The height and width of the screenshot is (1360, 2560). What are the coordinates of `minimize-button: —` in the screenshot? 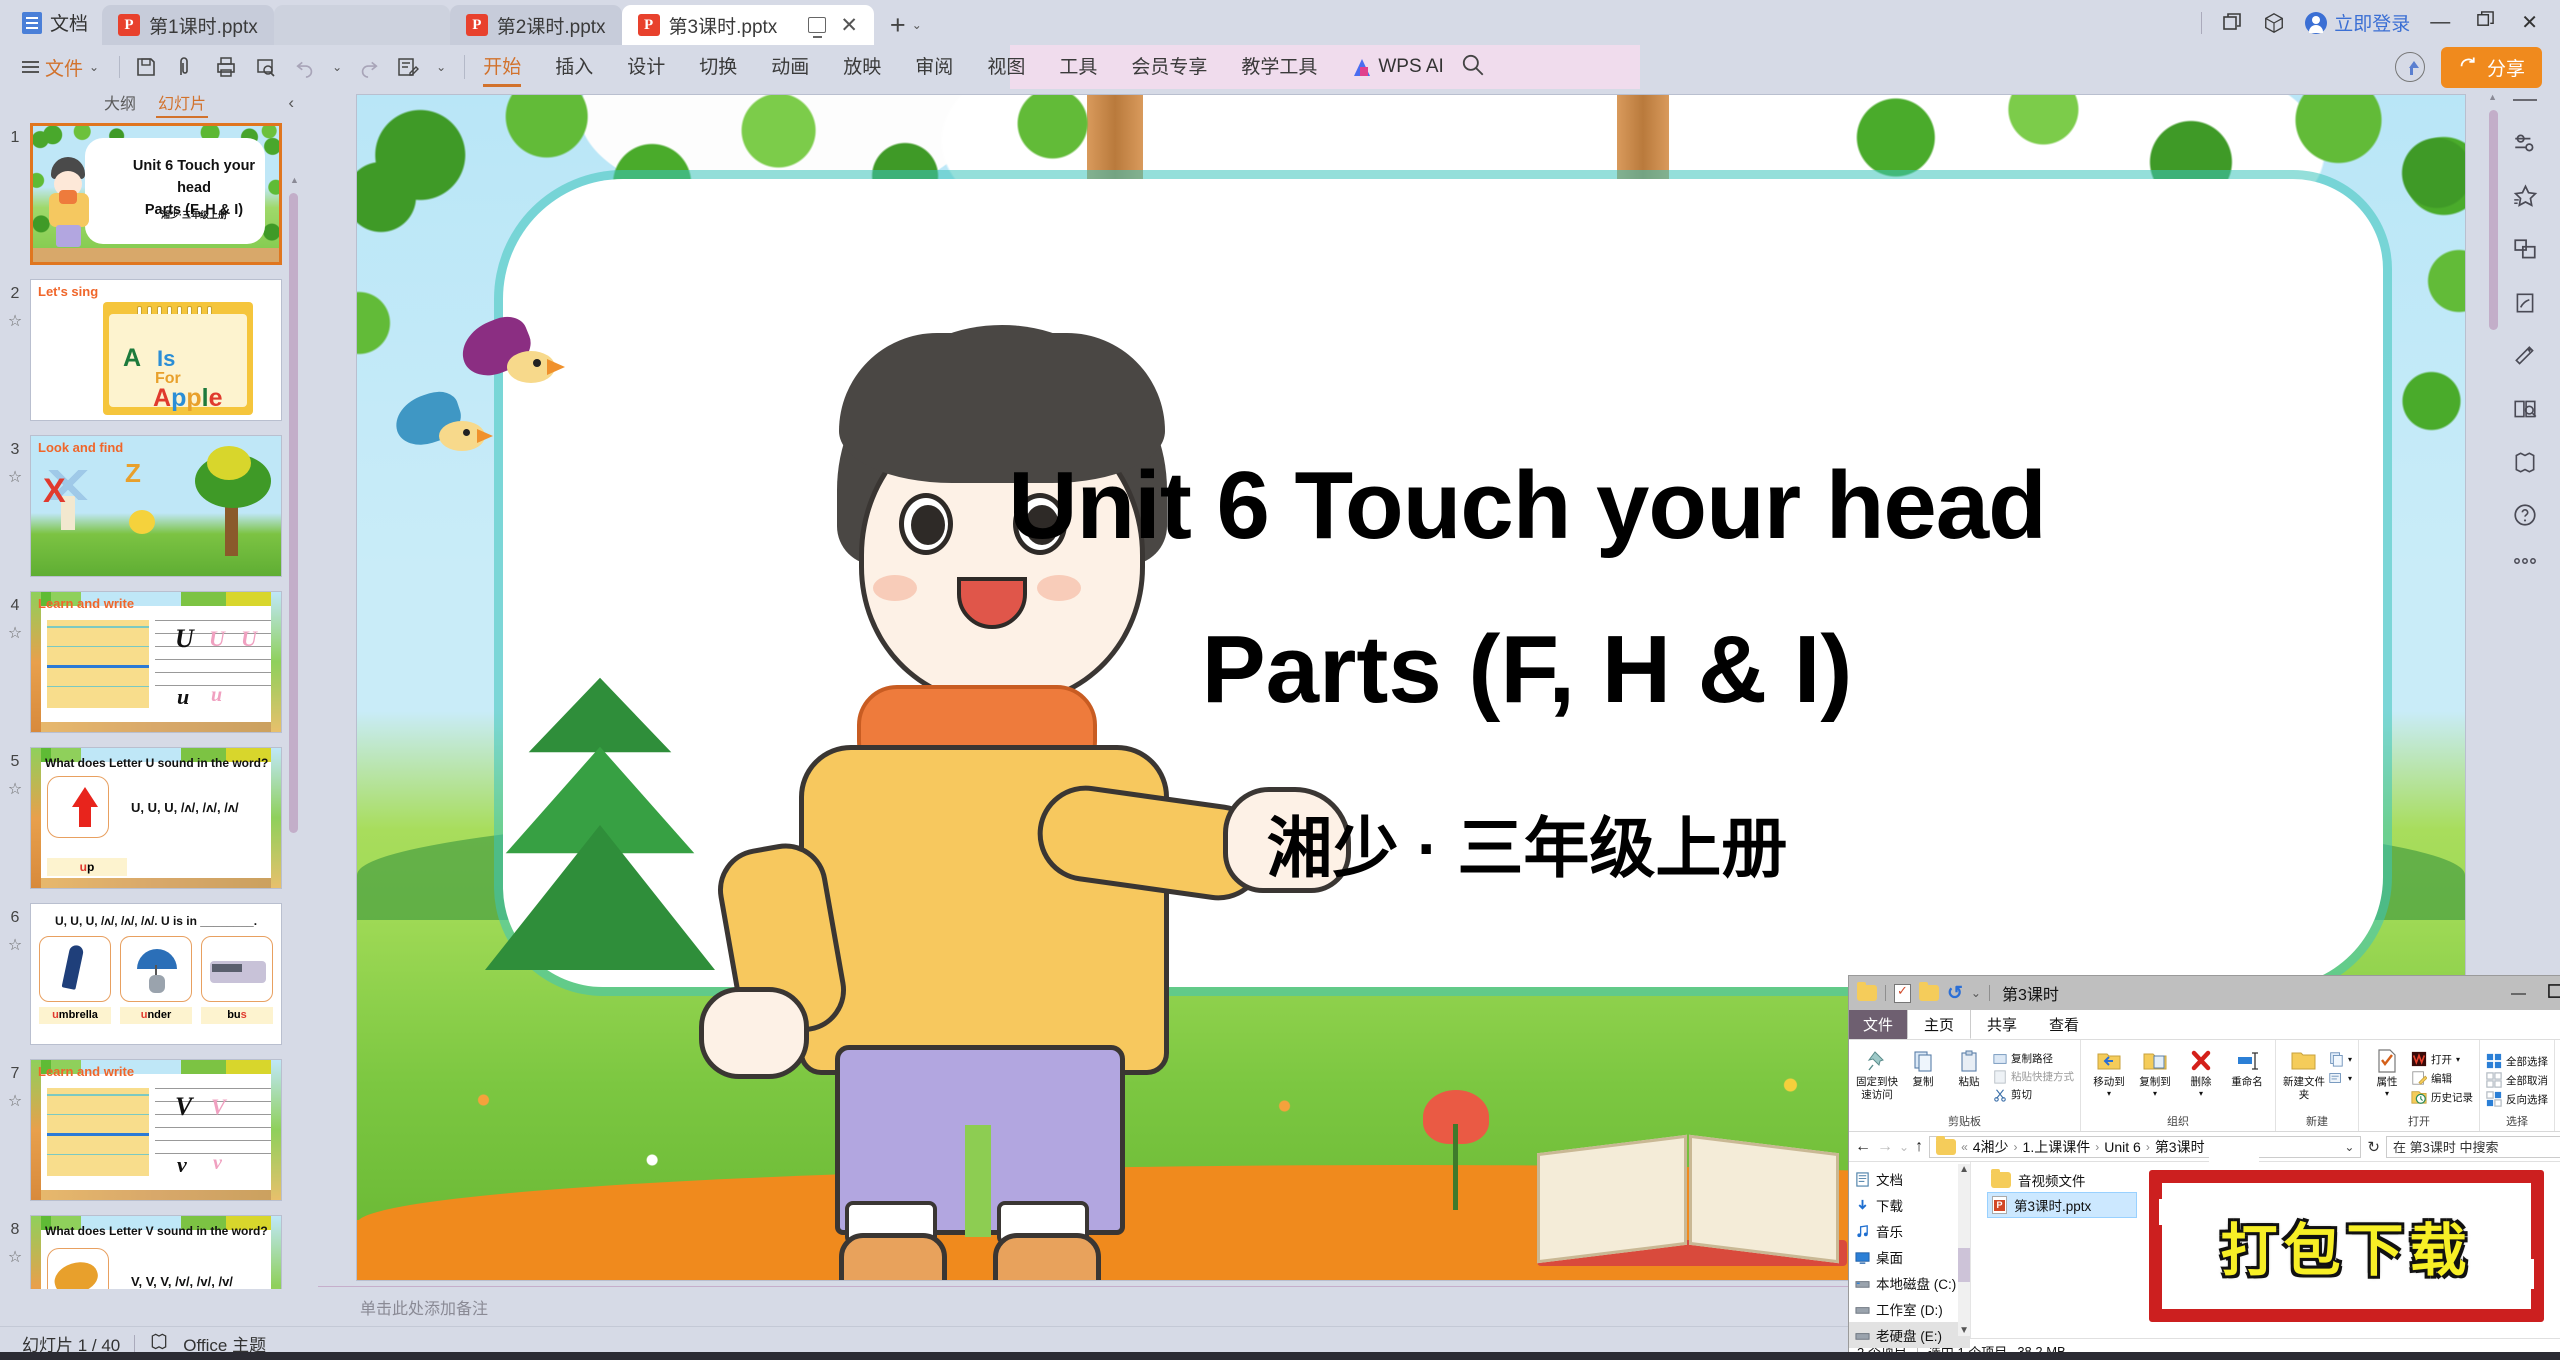 It's located at (2440, 22).